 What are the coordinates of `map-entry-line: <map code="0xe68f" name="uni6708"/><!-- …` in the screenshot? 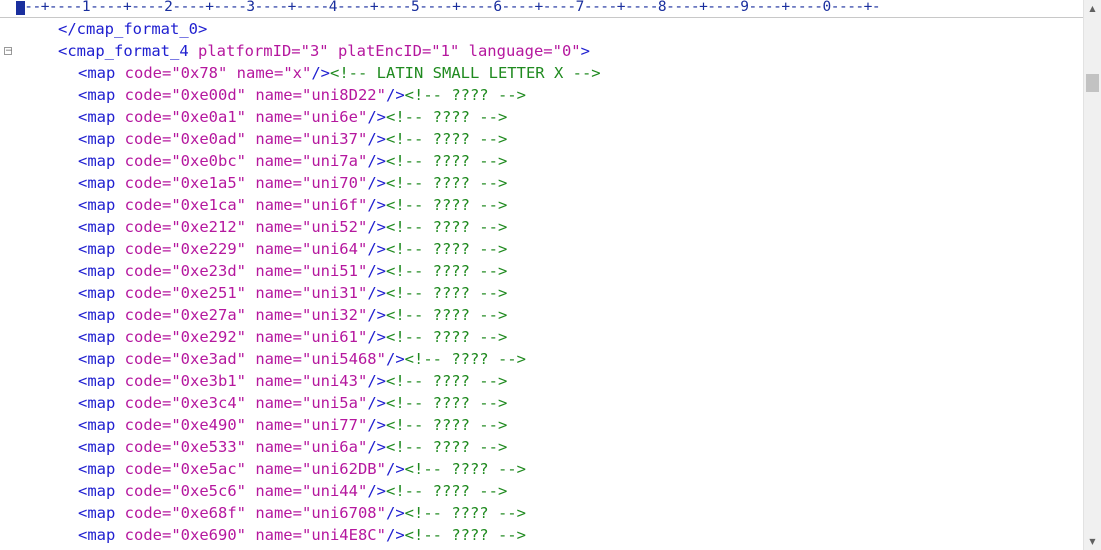 It's located at (549, 513).